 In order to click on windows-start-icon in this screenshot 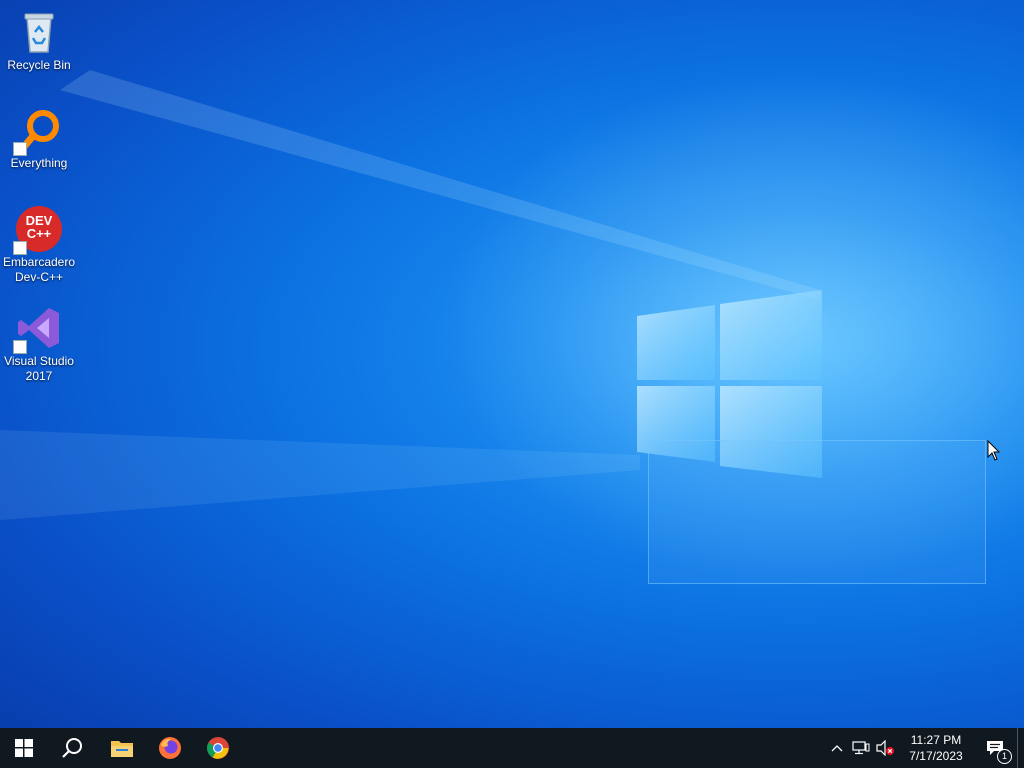, I will do `click(24, 748)`.